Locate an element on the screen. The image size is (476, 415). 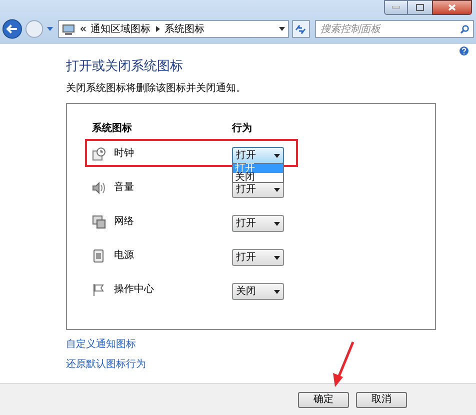
double-chevron-icon is located at coordinates (83, 29).